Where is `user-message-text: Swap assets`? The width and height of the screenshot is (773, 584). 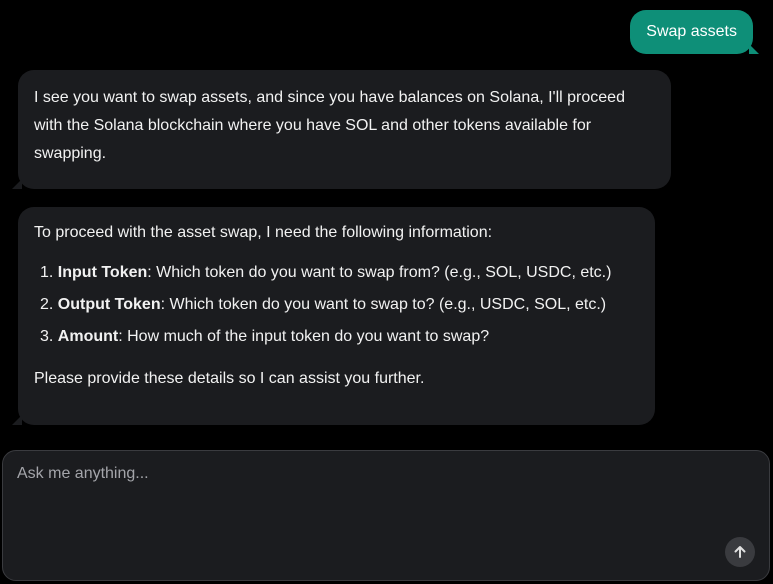 user-message-text: Swap assets is located at coordinates (691, 31).